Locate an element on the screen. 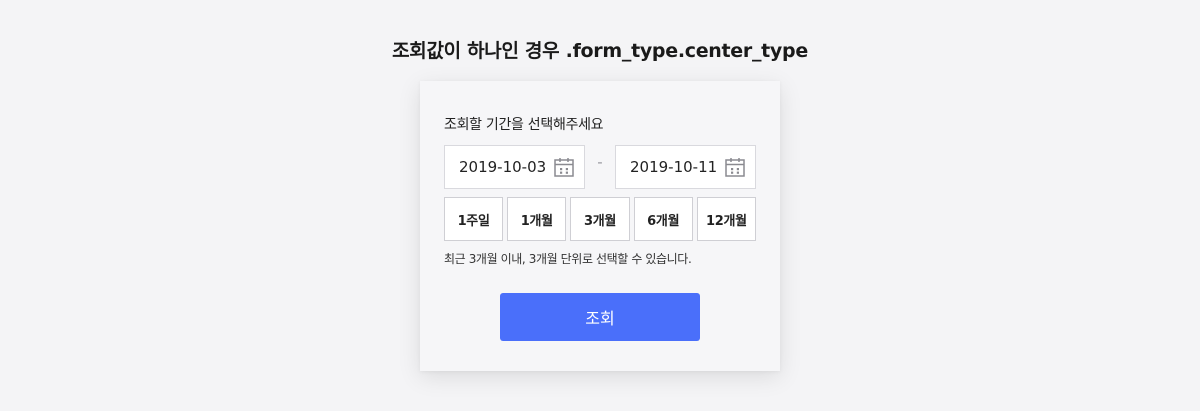 The width and height of the screenshot is (1200, 411). help-text: 최근 3개월 이내, 3개월 단위로 선택할 수 있습니다. is located at coordinates (568, 259).